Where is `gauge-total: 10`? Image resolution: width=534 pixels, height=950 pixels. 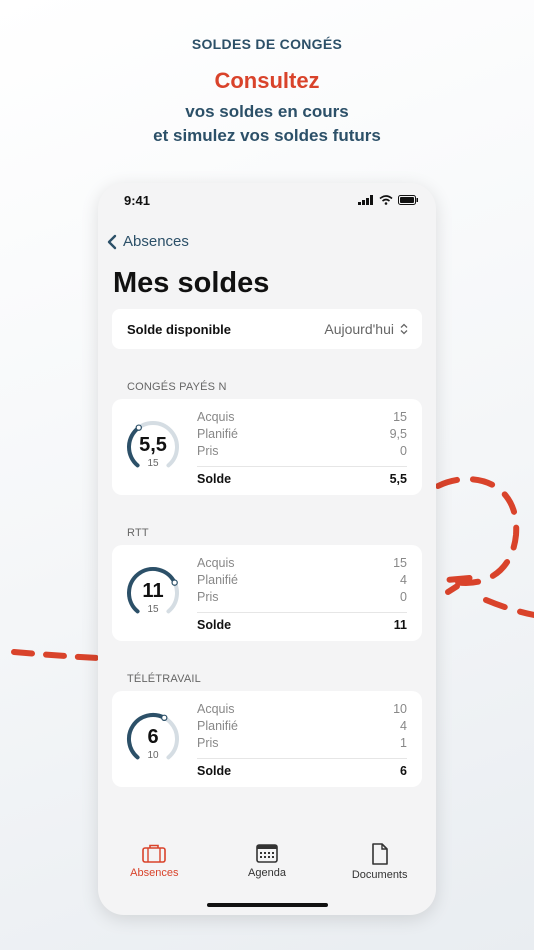 gauge-total: 10 is located at coordinates (153, 755).